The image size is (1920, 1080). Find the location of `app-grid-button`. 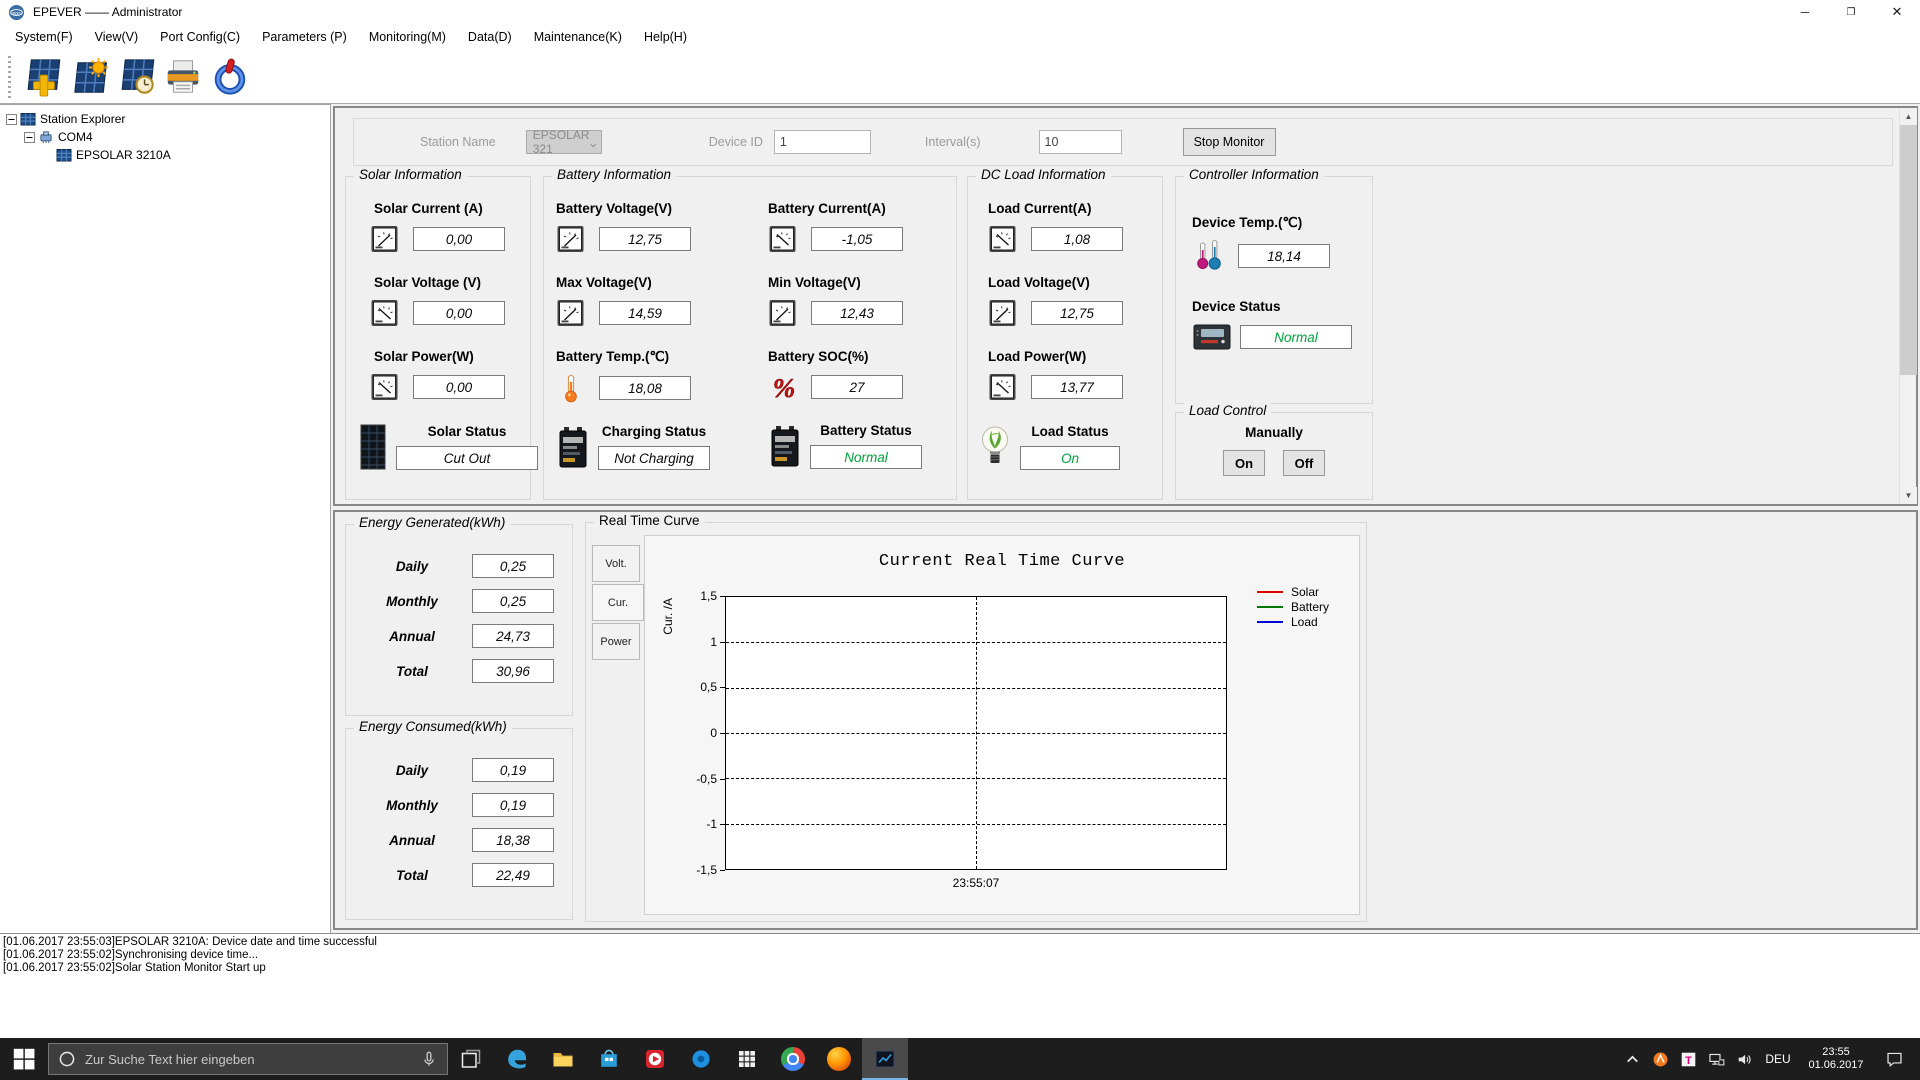

app-grid-button is located at coordinates (747, 1059).